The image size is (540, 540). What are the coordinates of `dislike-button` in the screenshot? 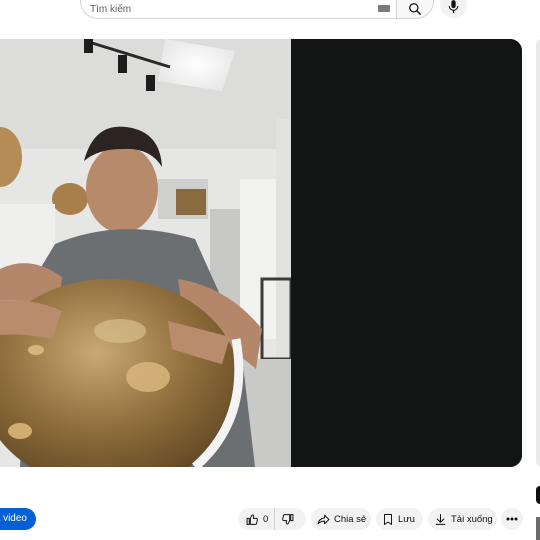 It's located at (287, 519).